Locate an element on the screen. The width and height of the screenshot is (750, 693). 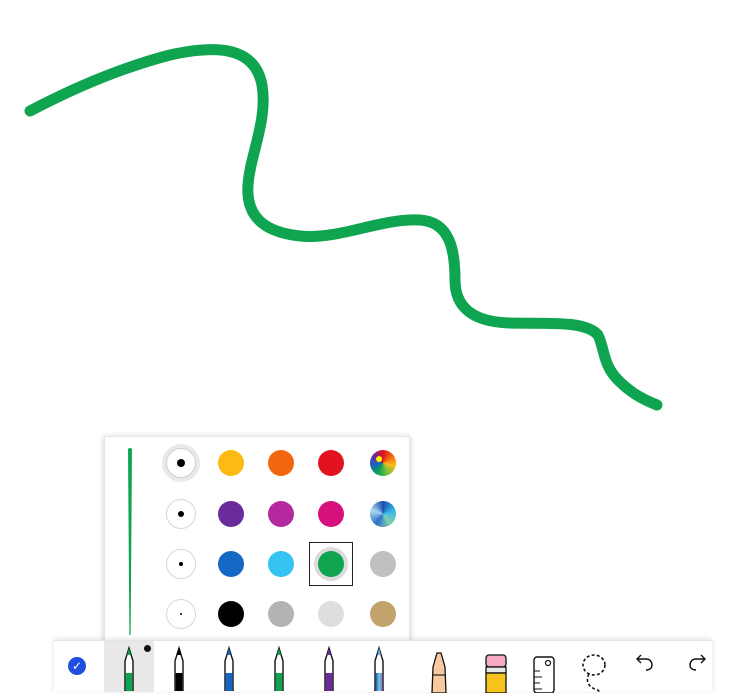
stroke-size-preview is located at coordinates (130, 541).